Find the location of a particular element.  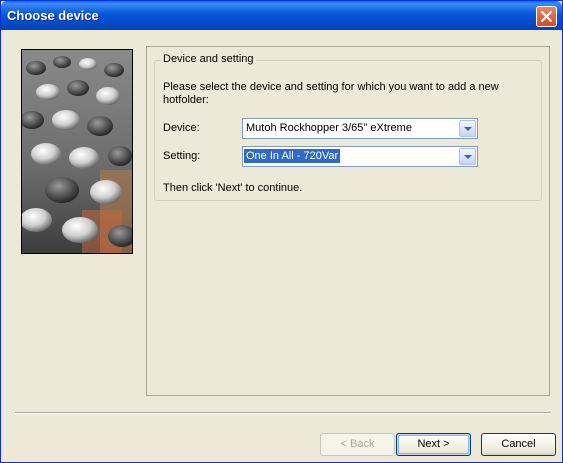

group-legend: Device and setting is located at coordinates (208, 59).